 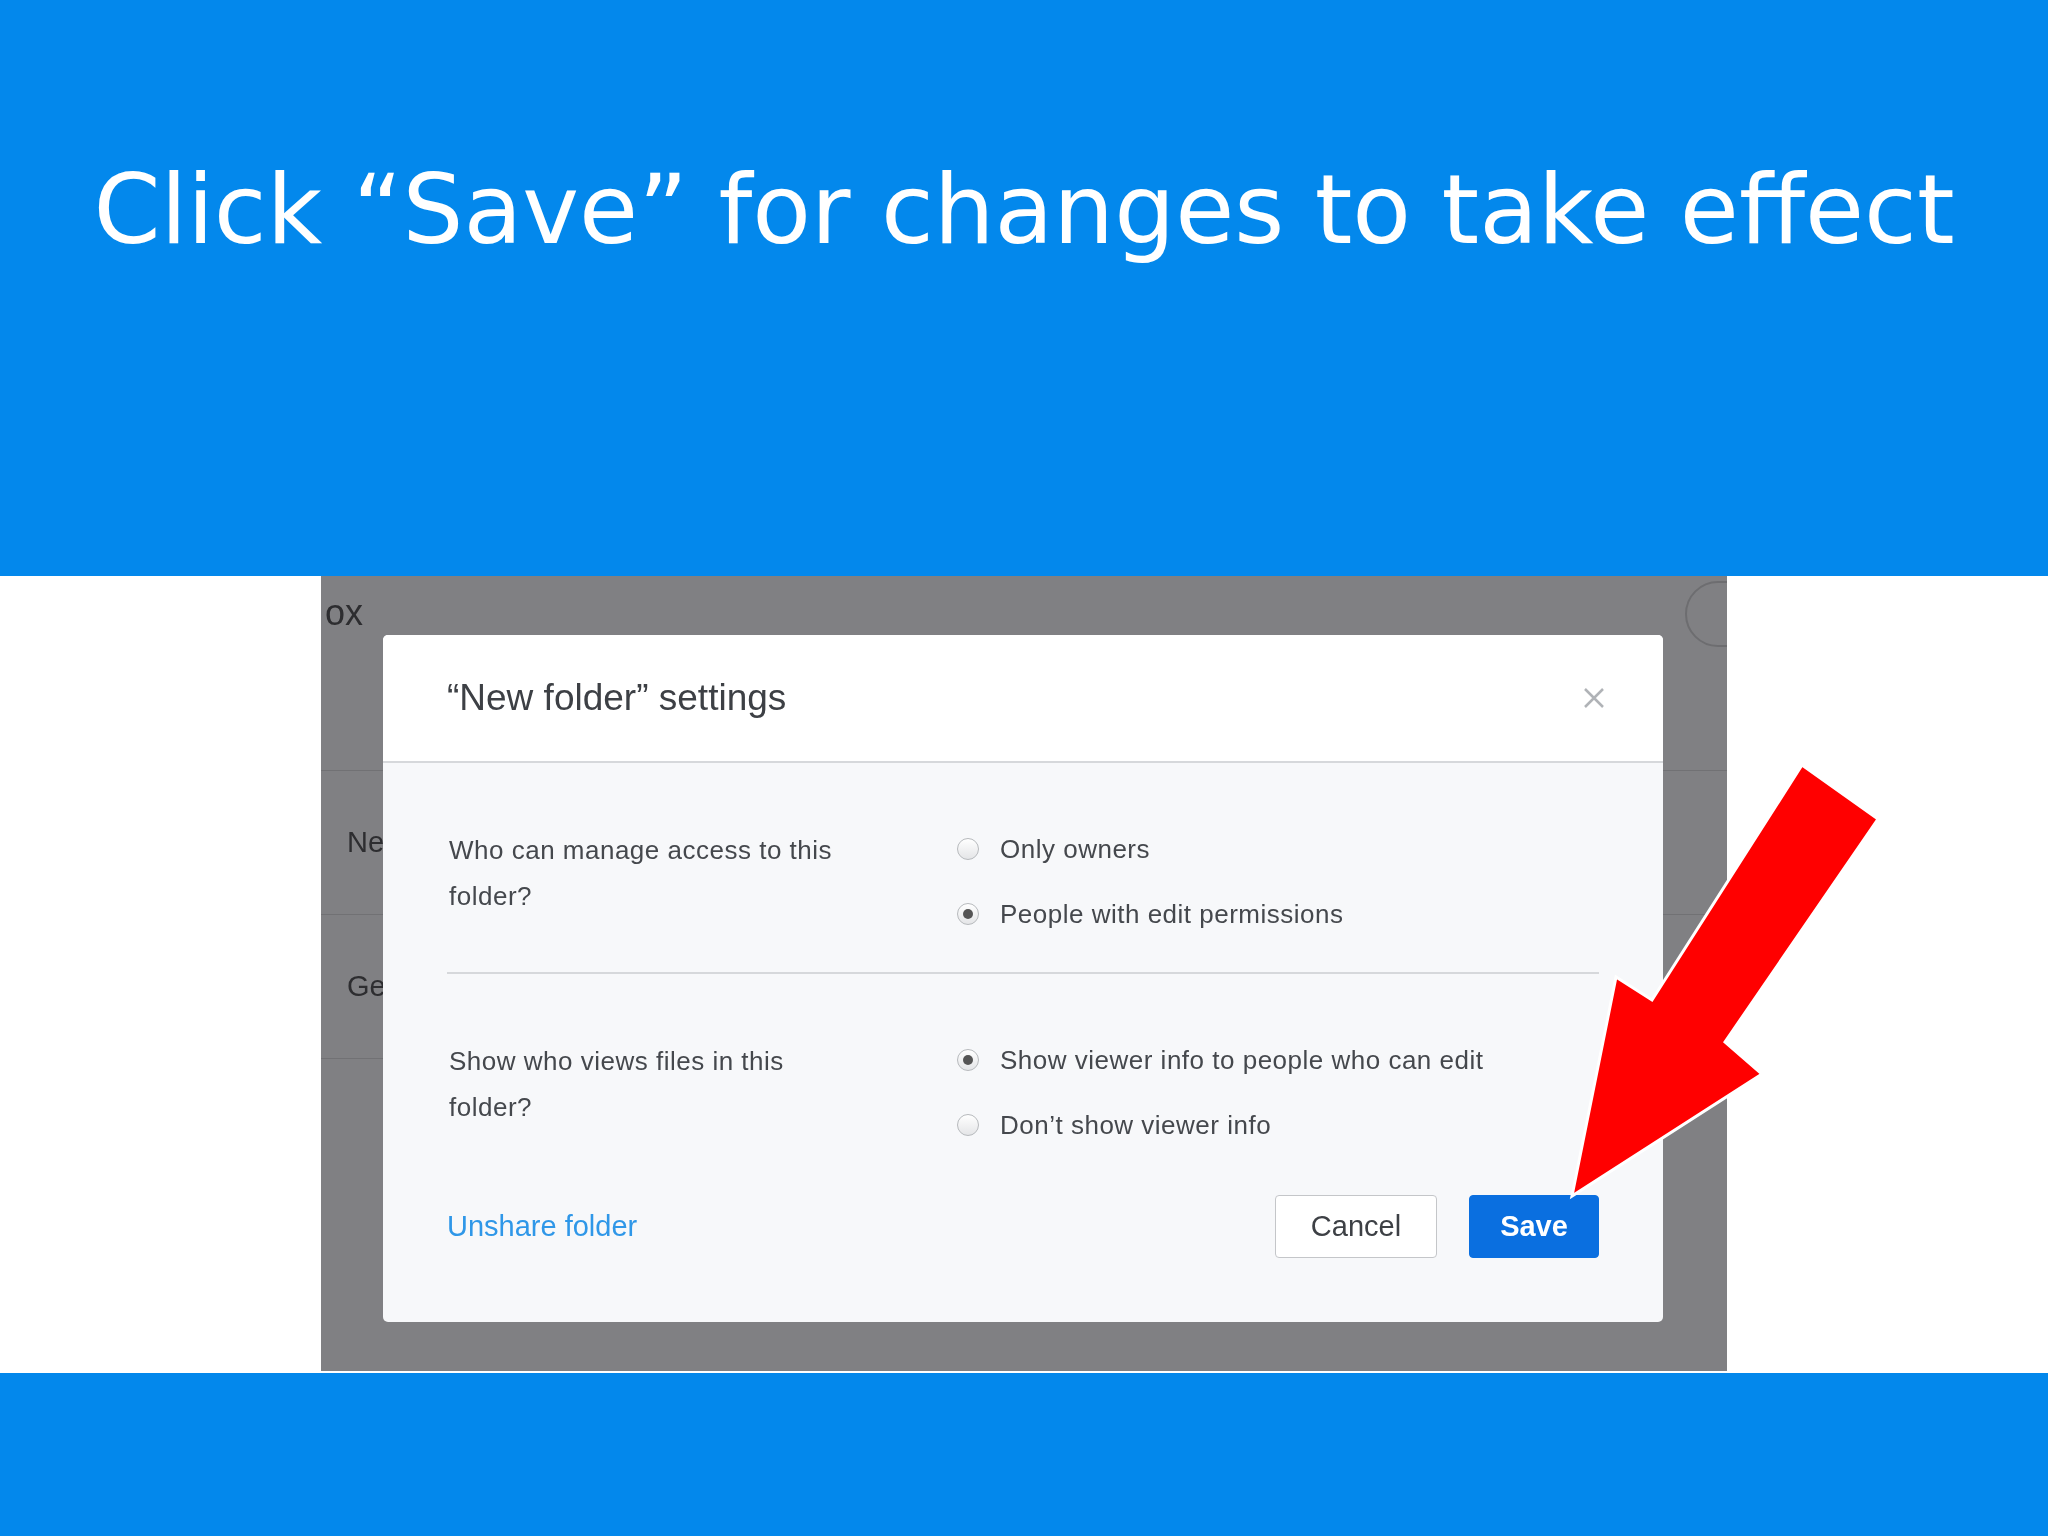 What do you see at coordinates (617, 1084) in the screenshot?
I see `setting-question: Show who views files in this folder?` at bounding box center [617, 1084].